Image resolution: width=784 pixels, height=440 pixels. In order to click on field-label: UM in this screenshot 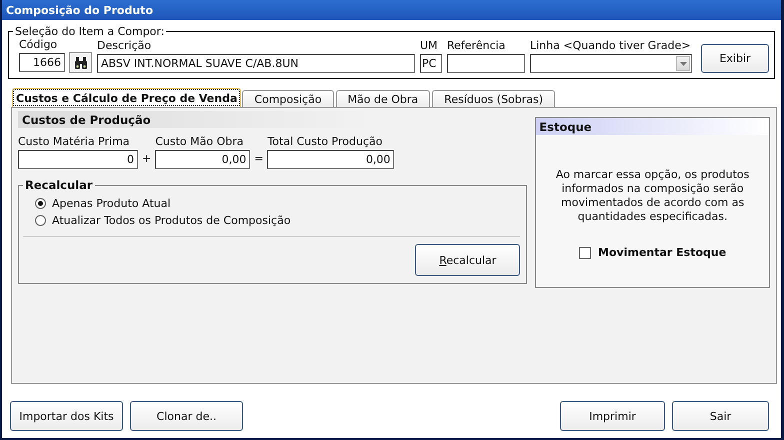, I will do `click(429, 45)`.